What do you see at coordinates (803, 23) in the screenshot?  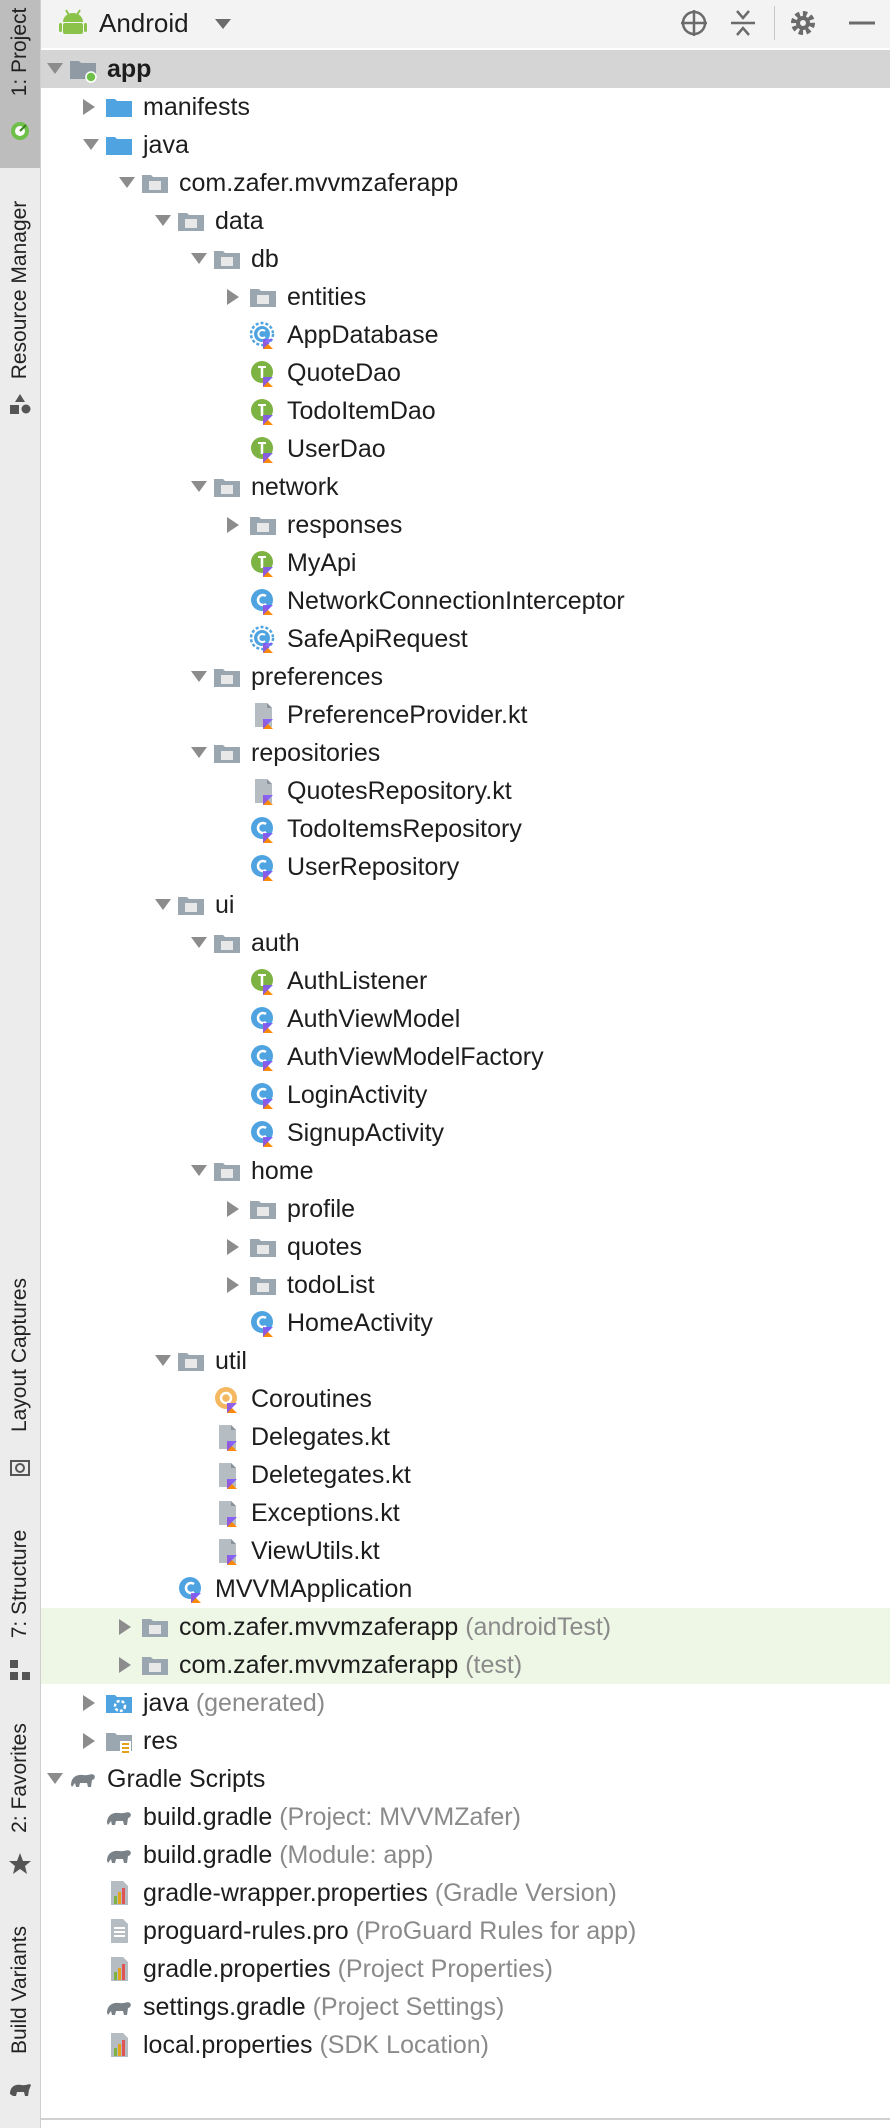 I see `gear-icon` at bounding box center [803, 23].